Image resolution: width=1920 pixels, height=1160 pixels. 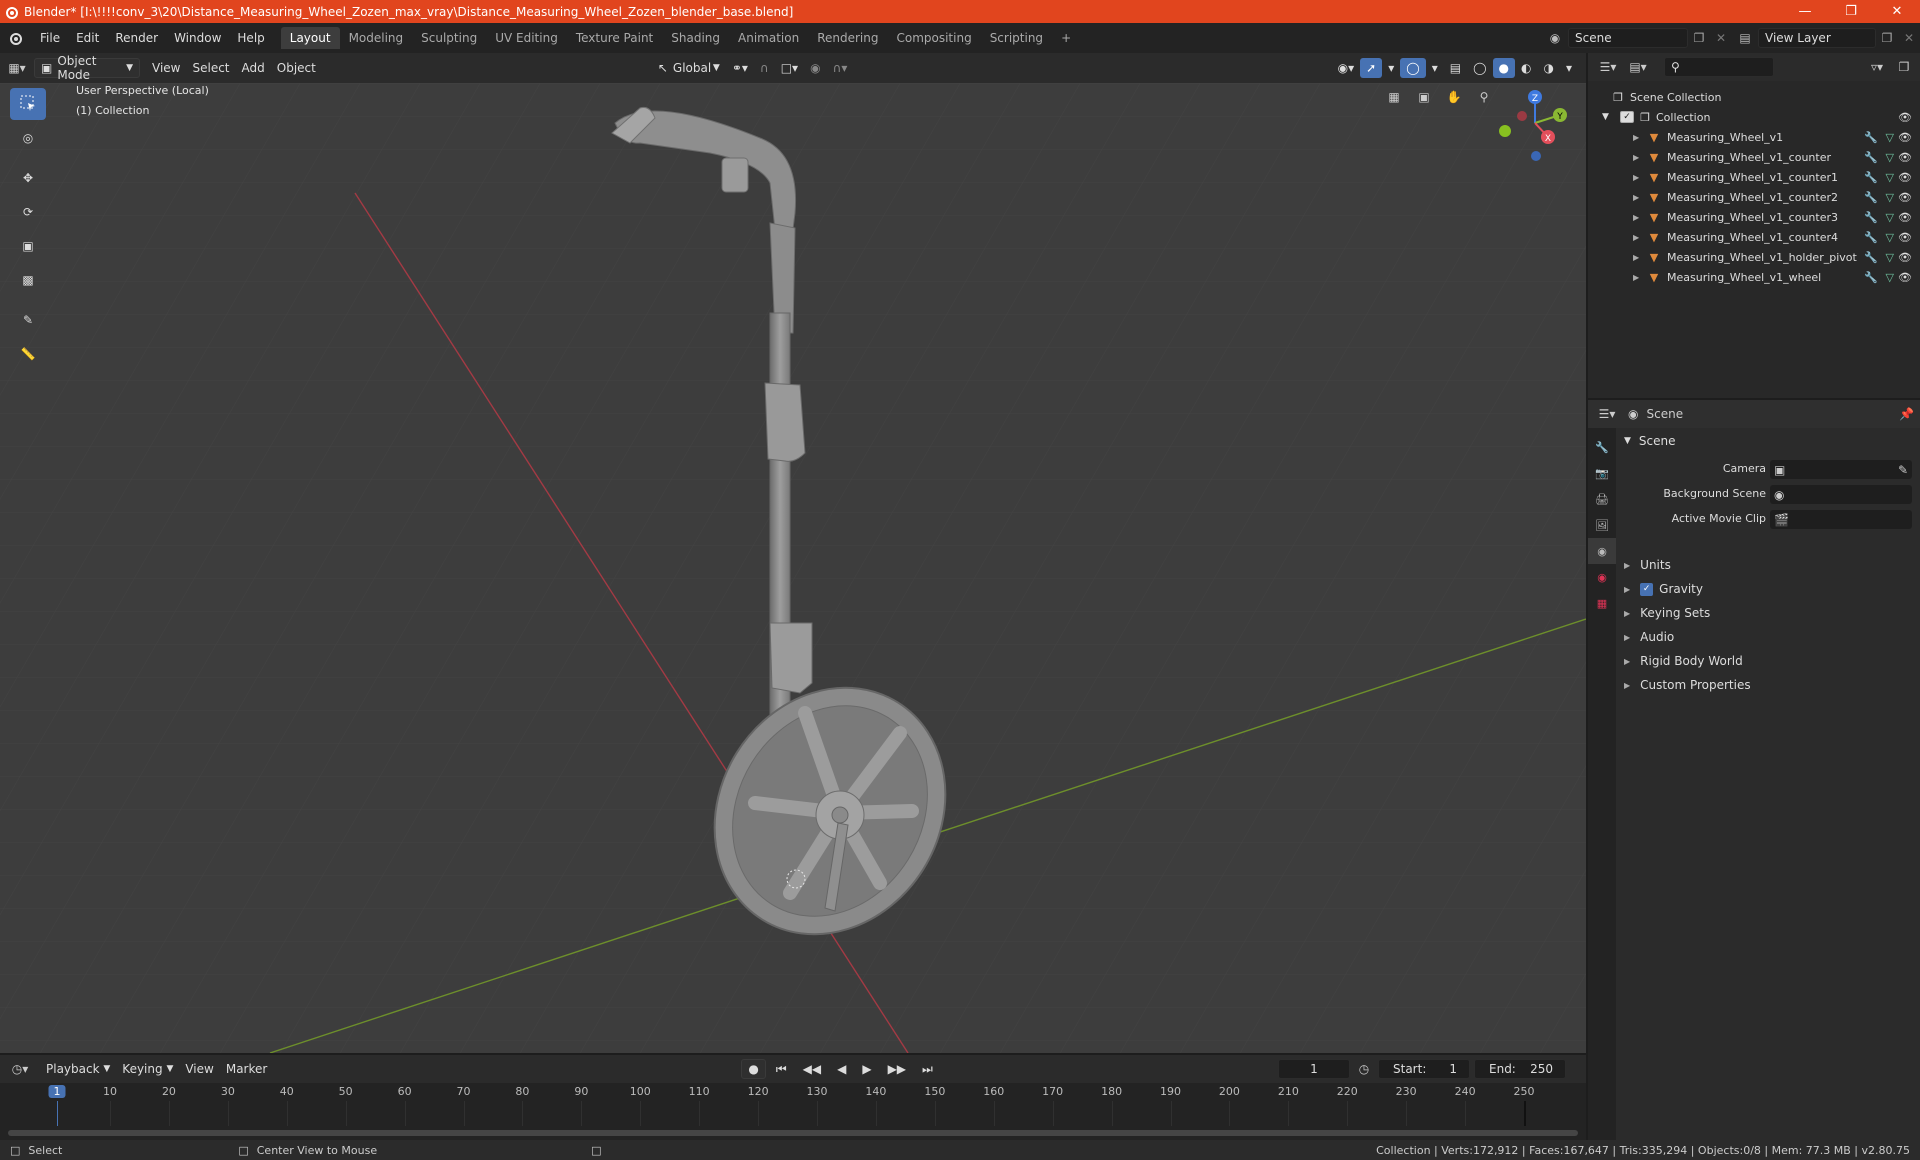 What do you see at coordinates (927, 1069) in the screenshot?
I see `jump-end-icon: ⏭` at bounding box center [927, 1069].